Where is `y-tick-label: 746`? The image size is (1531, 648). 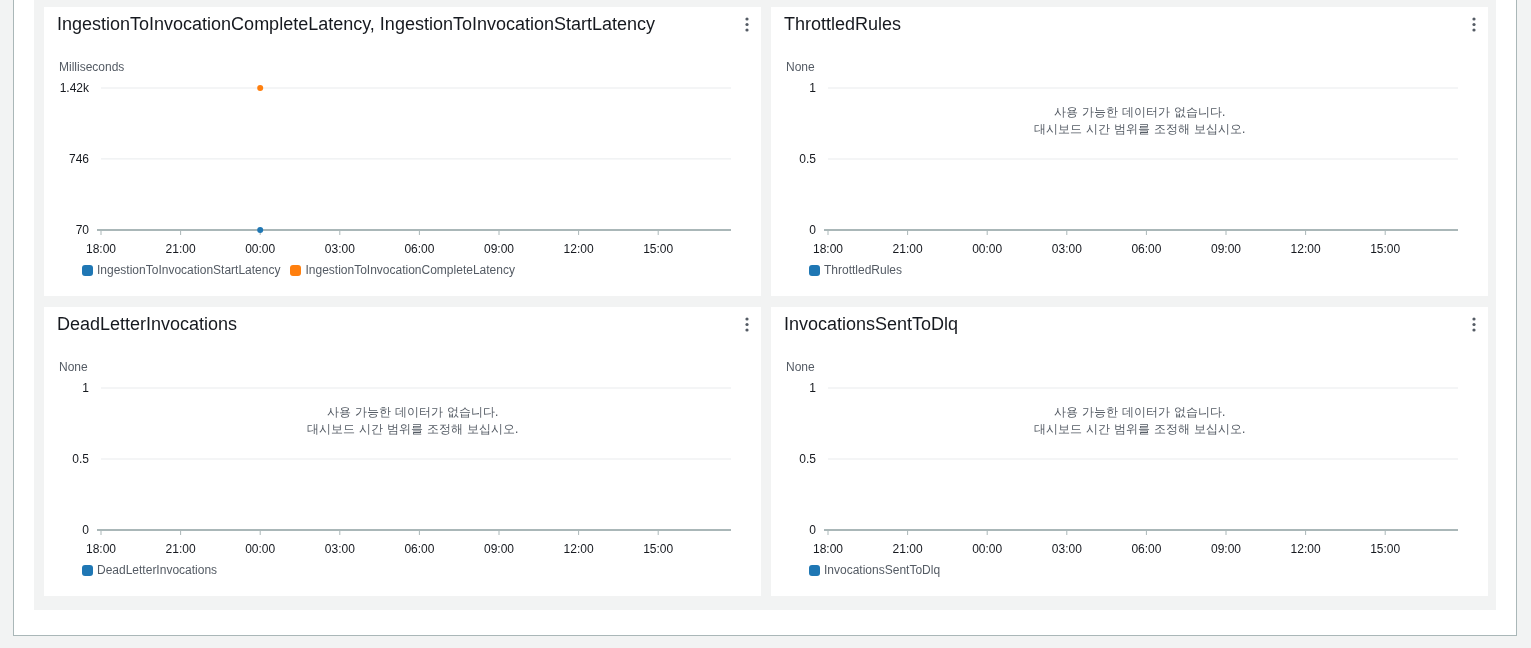 y-tick-label: 746 is located at coordinates (78, 158).